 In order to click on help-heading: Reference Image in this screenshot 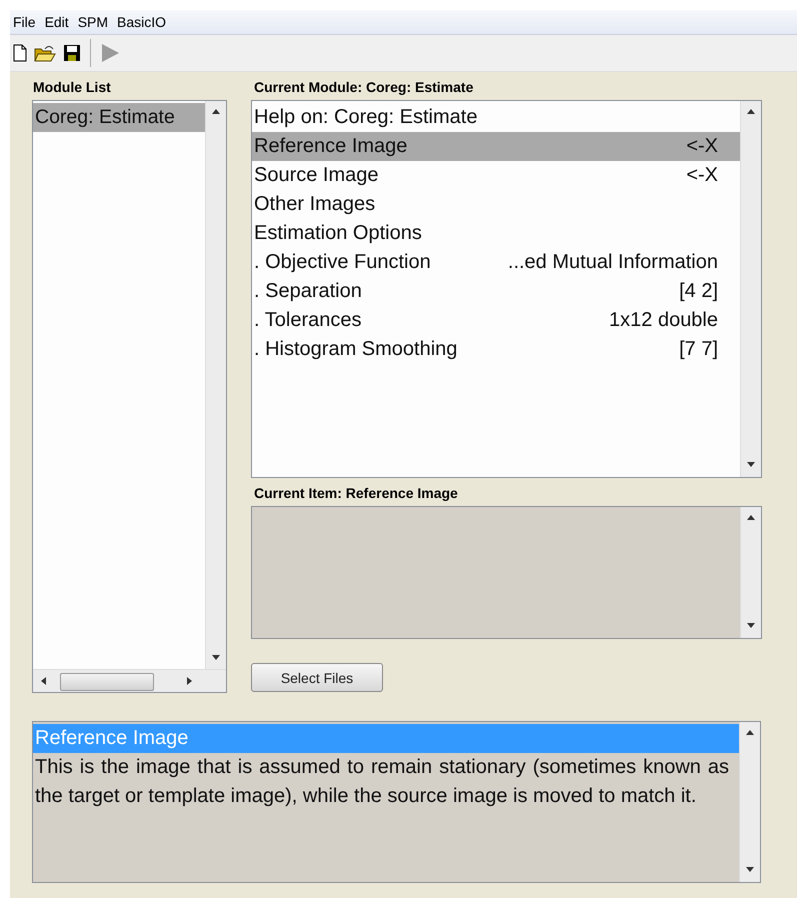, I will do `click(386, 738)`.